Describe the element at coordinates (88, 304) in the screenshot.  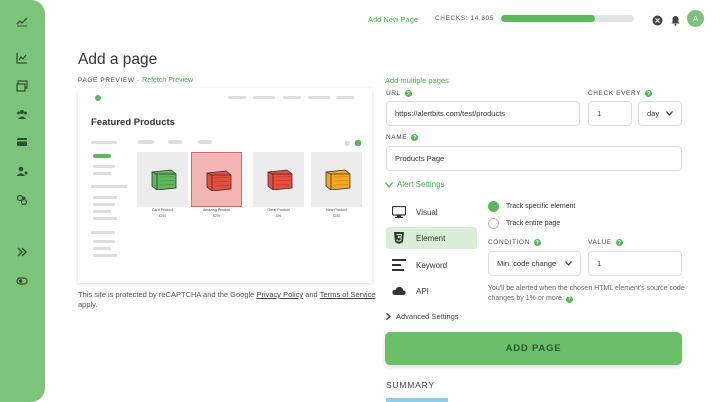
I see `recaptcha-suffix: apply.` at that location.